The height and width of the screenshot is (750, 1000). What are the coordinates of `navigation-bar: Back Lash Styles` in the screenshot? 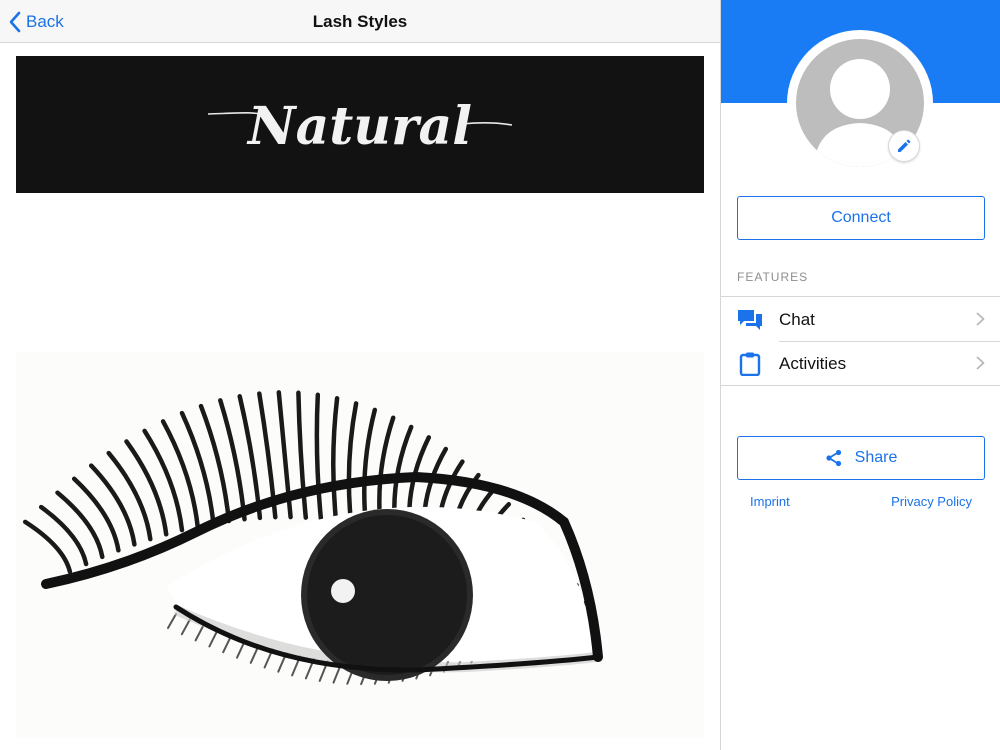 It's located at (360, 21).